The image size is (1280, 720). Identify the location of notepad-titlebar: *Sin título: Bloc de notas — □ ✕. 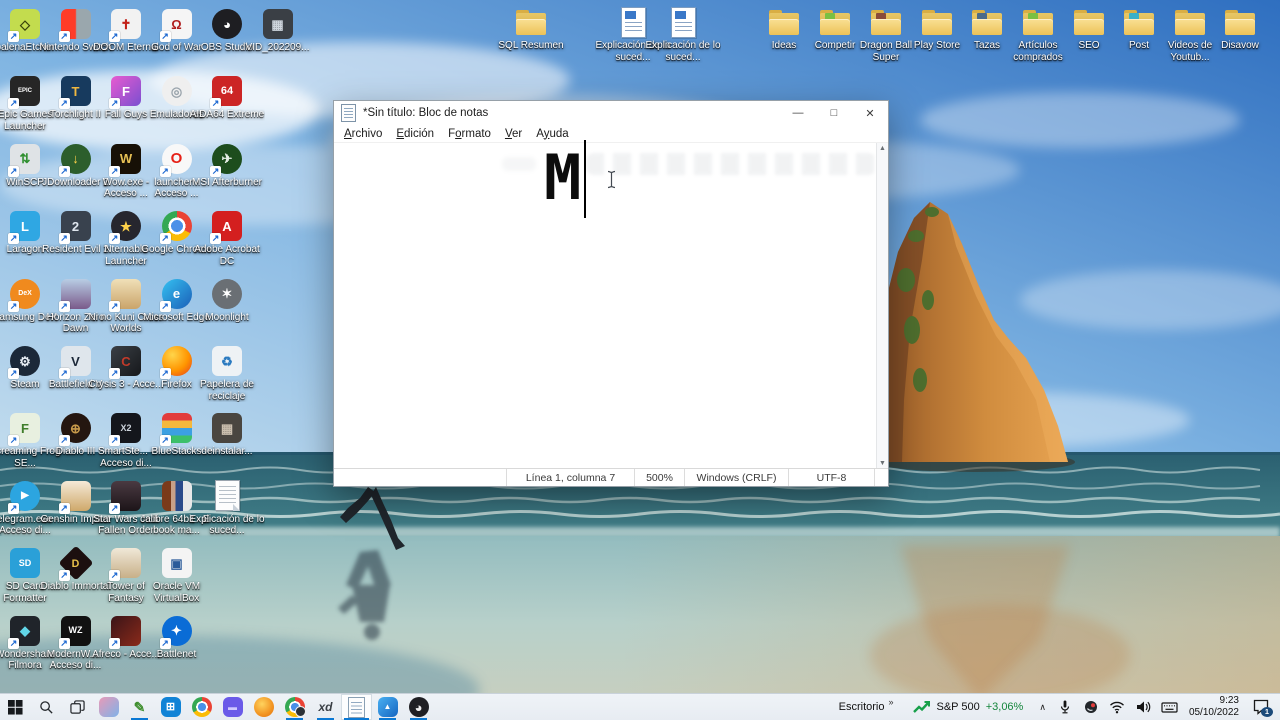
(611, 113).